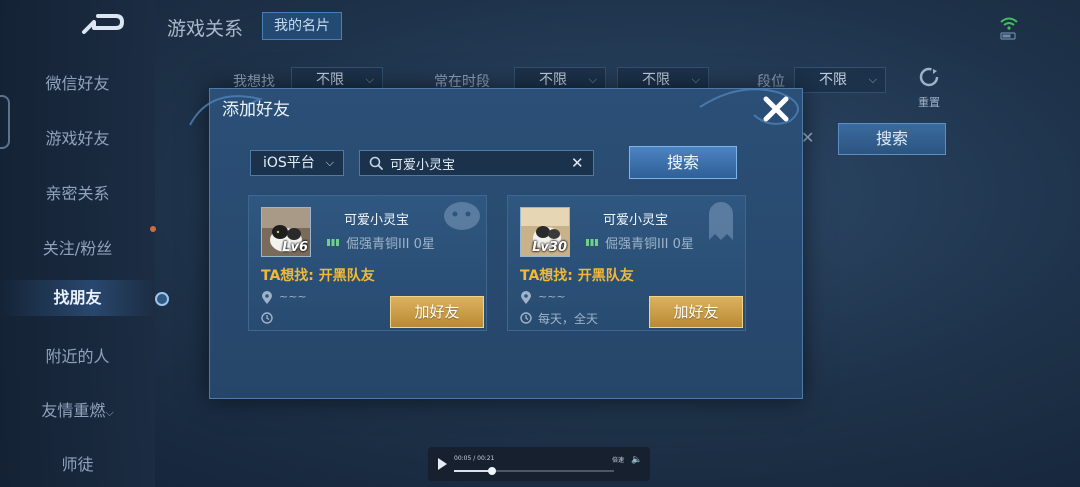  I want to click on chat-bubble-icon, so click(462, 216).